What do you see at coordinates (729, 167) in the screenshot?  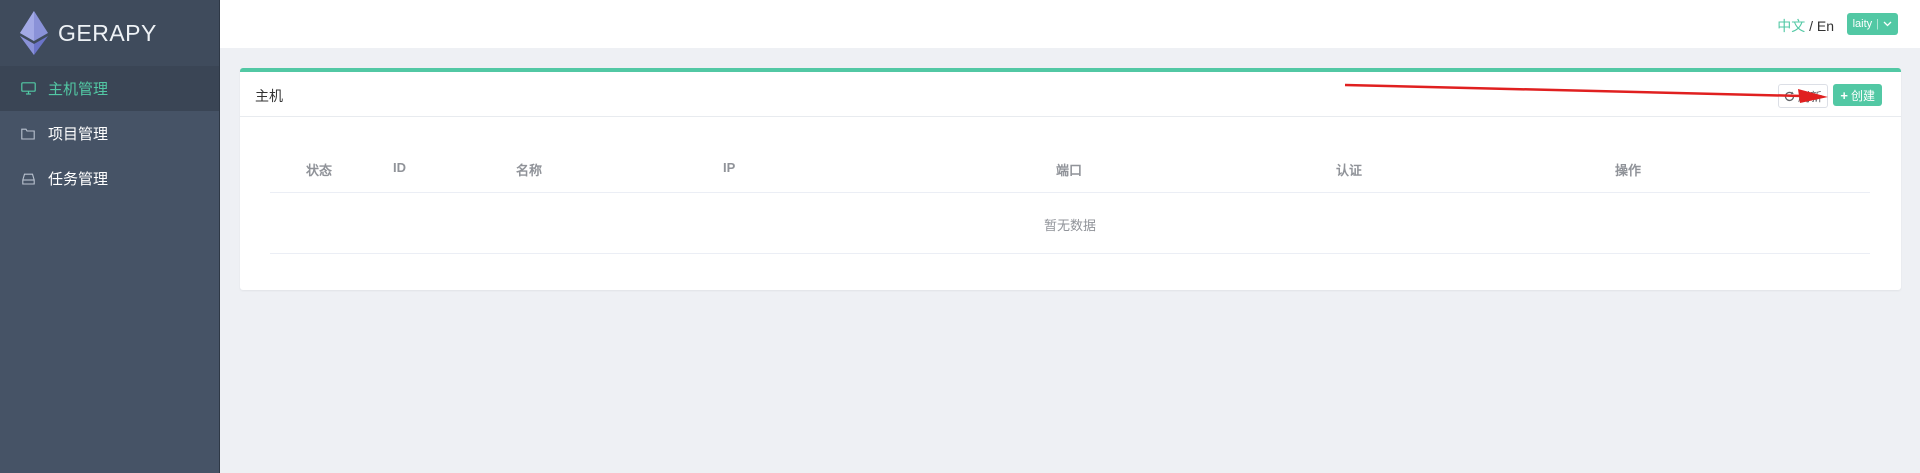 I see `column-header-ip: IP` at bounding box center [729, 167].